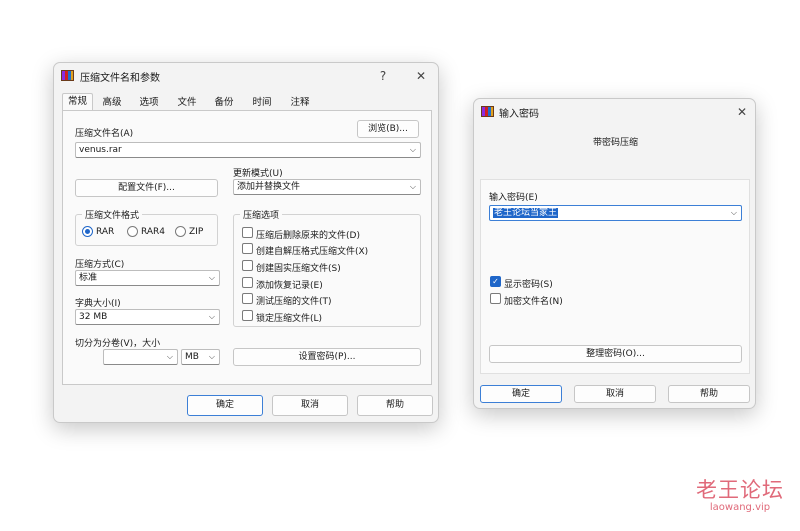  Describe the element at coordinates (88, 278) in the screenshot. I see `compression-method-value: 标准` at that location.